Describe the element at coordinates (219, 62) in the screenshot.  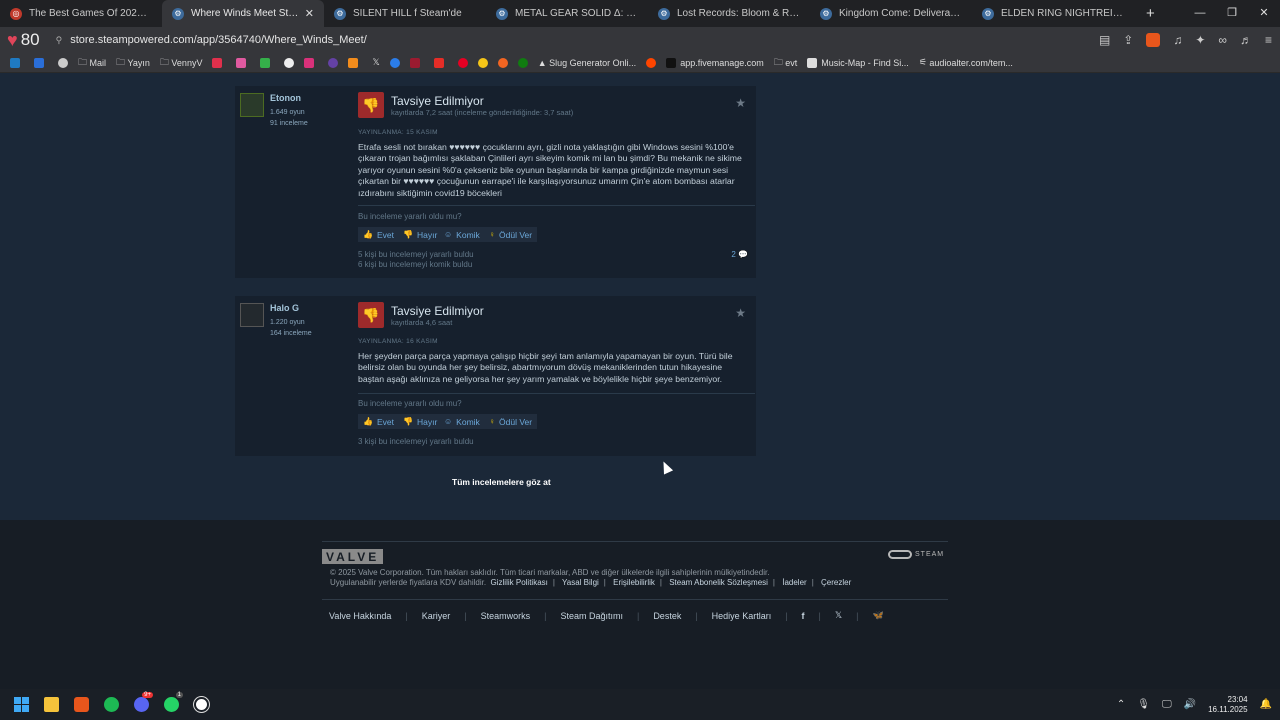
I see `bookmark-red` at that location.